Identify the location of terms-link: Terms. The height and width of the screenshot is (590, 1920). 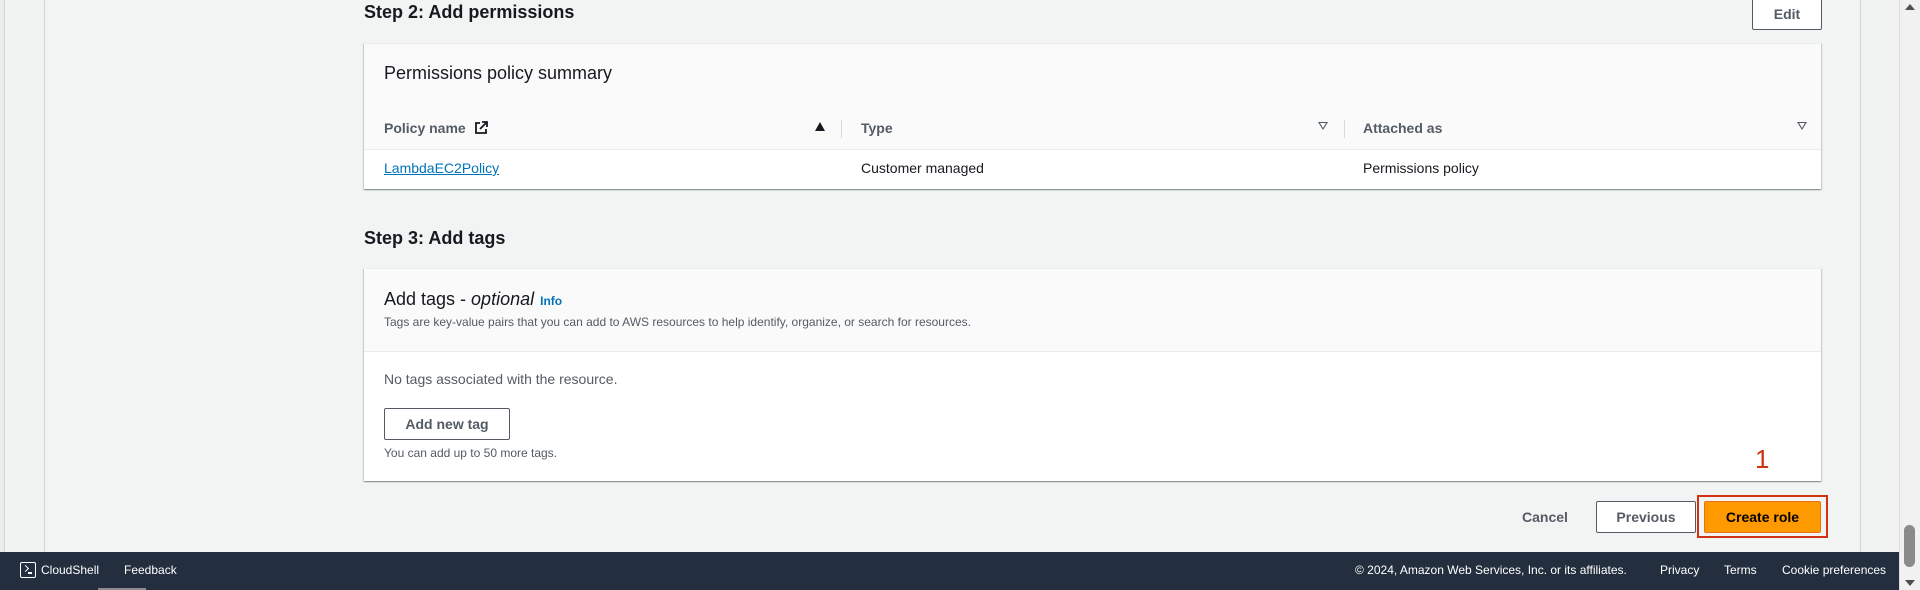
(1740, 570).